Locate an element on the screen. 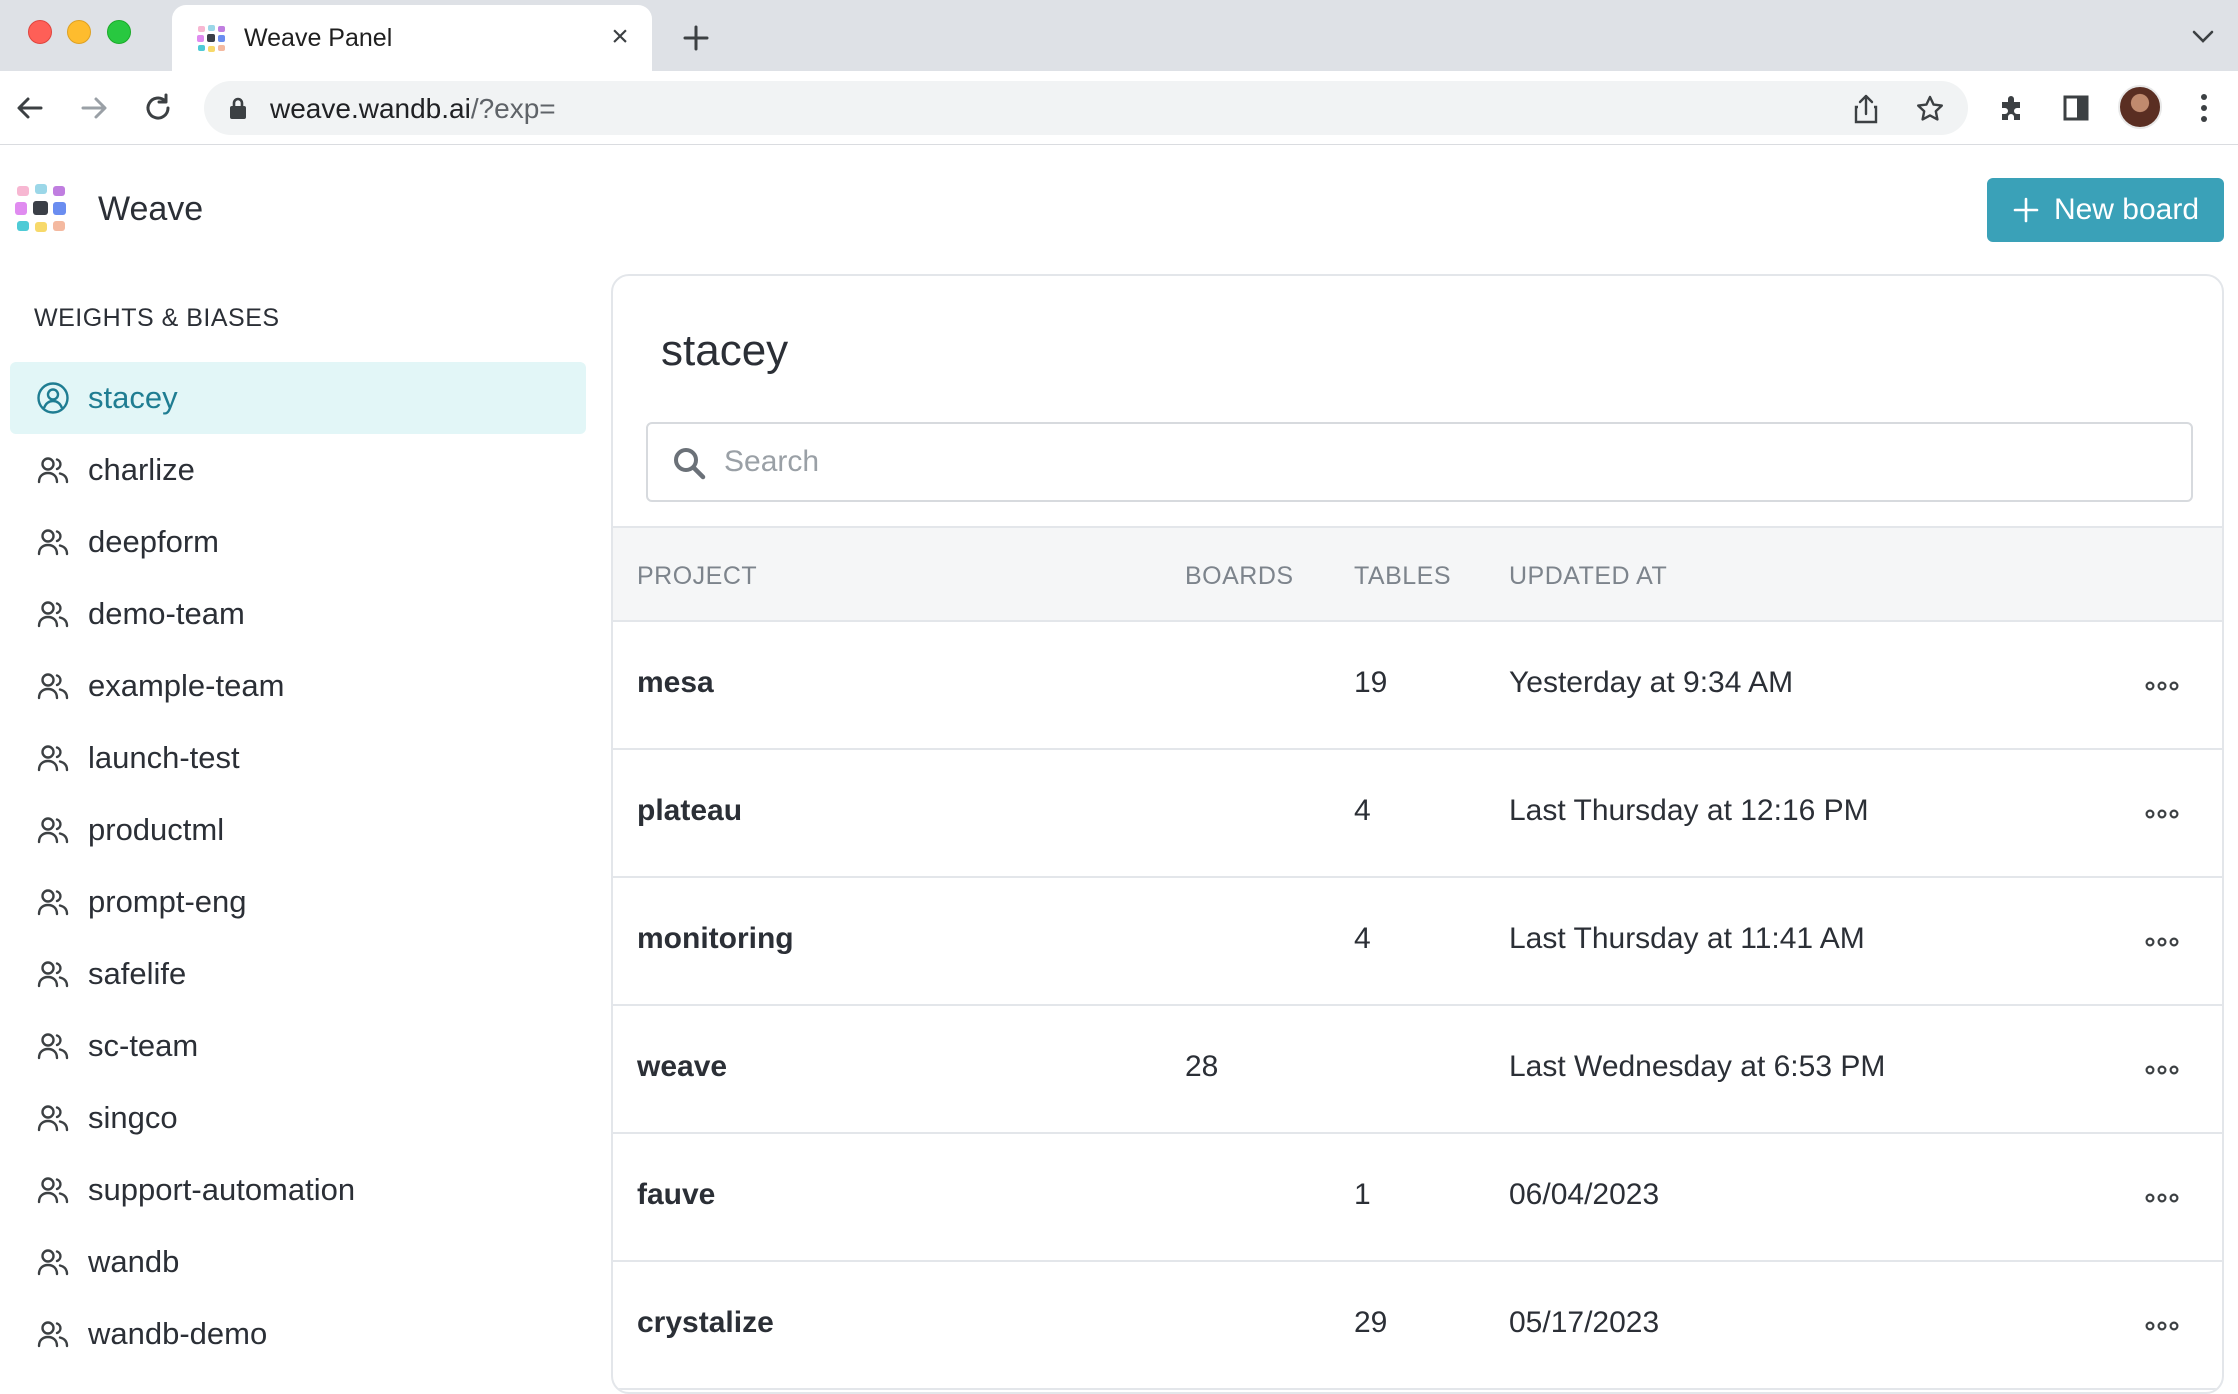 Image resolution: width=2238 pixels, height=1394 pixels. project-name: fauve is located at coordinates (676, 1195).